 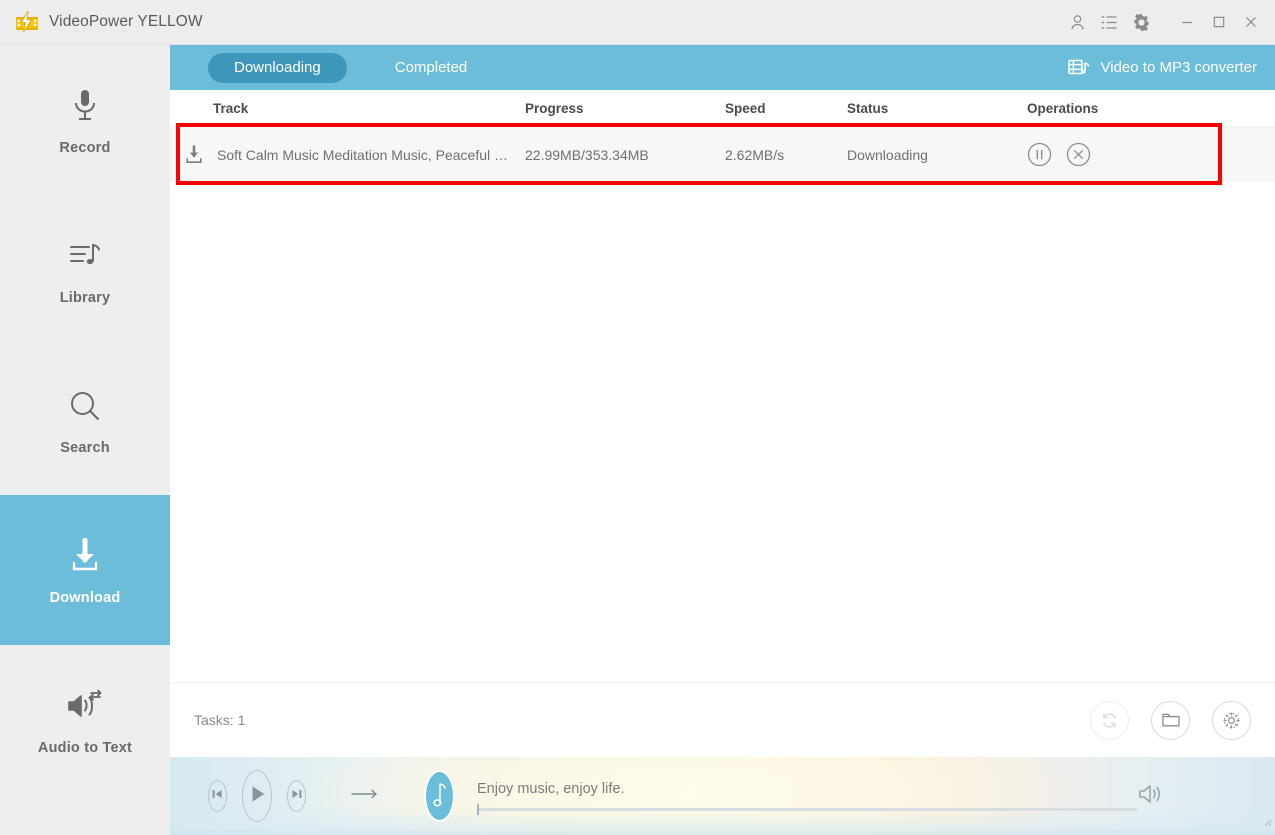 What do you see at coordinates (85, 147) in the screenshot?
I see `sidebar-item-label: Record` at bounding box center [85, 147].